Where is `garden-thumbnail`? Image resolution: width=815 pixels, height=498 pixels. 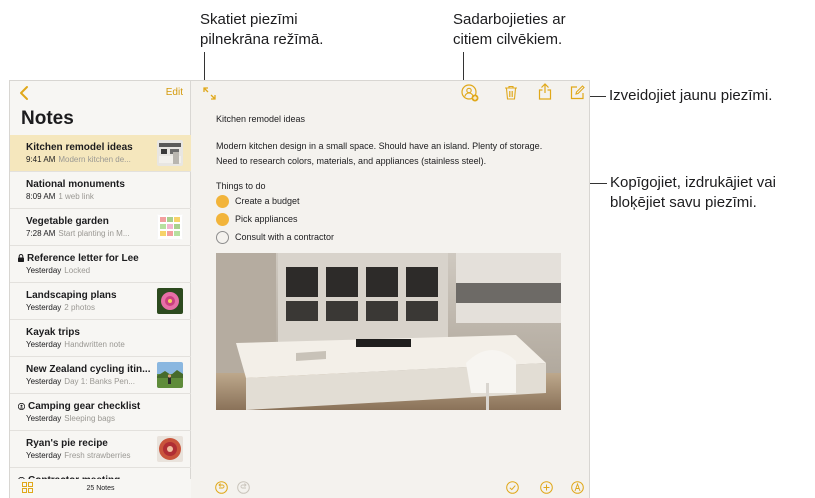
garden-thumbnail is located at coordinates (170, 227).